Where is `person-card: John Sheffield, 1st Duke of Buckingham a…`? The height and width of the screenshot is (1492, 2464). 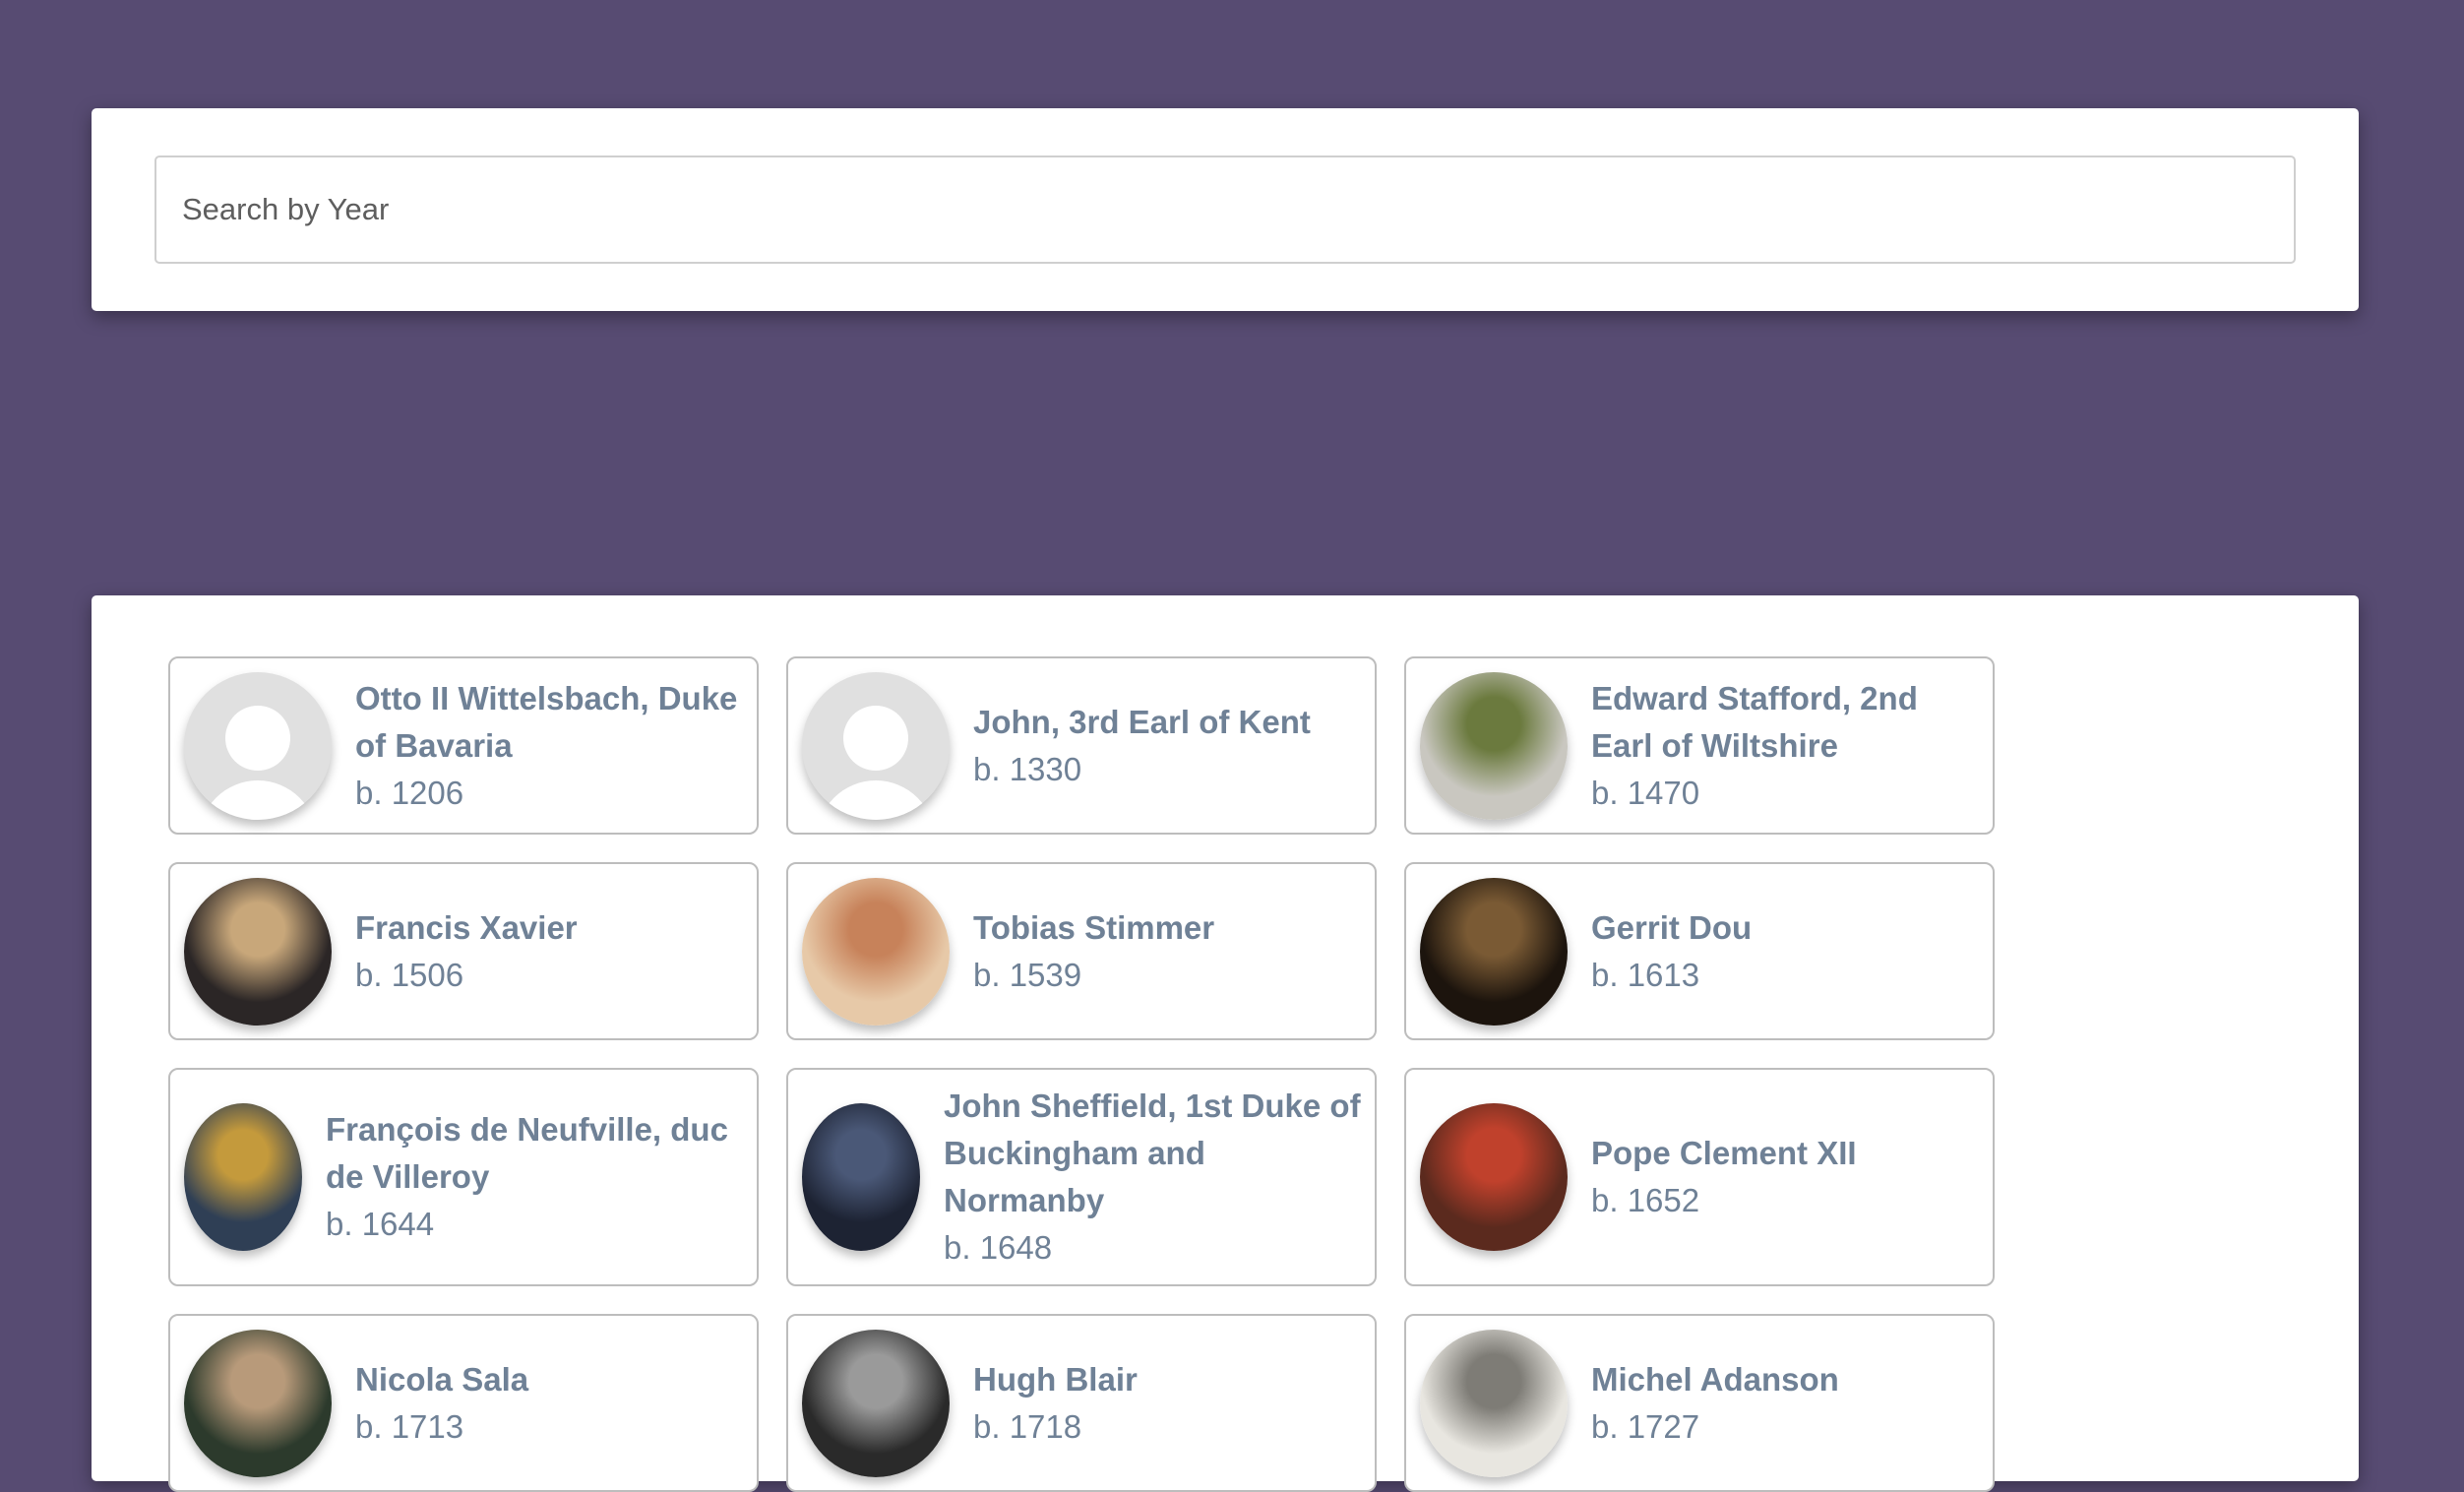 person-card: John Sheffield, 1st Duke of Buckingham a… is located at coordinates (1081, 1177).